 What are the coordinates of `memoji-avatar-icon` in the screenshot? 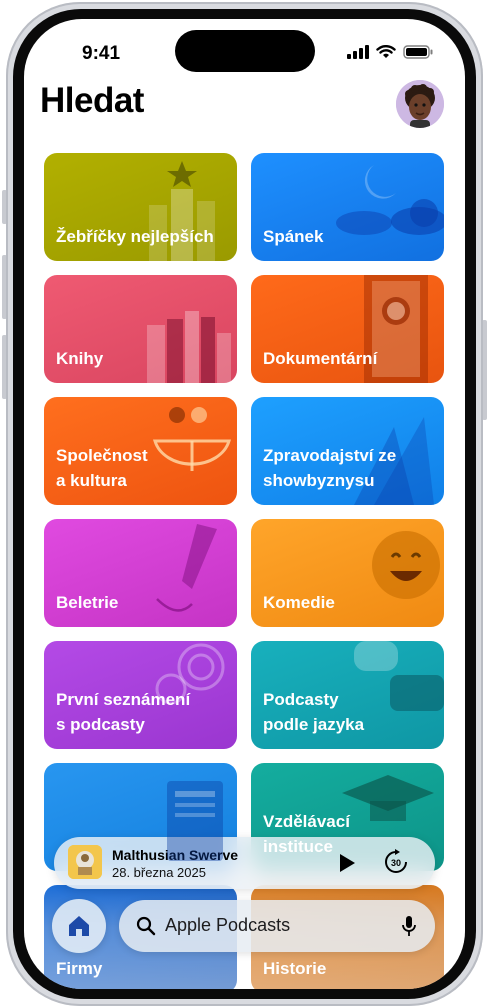 It's located at (420, 104).